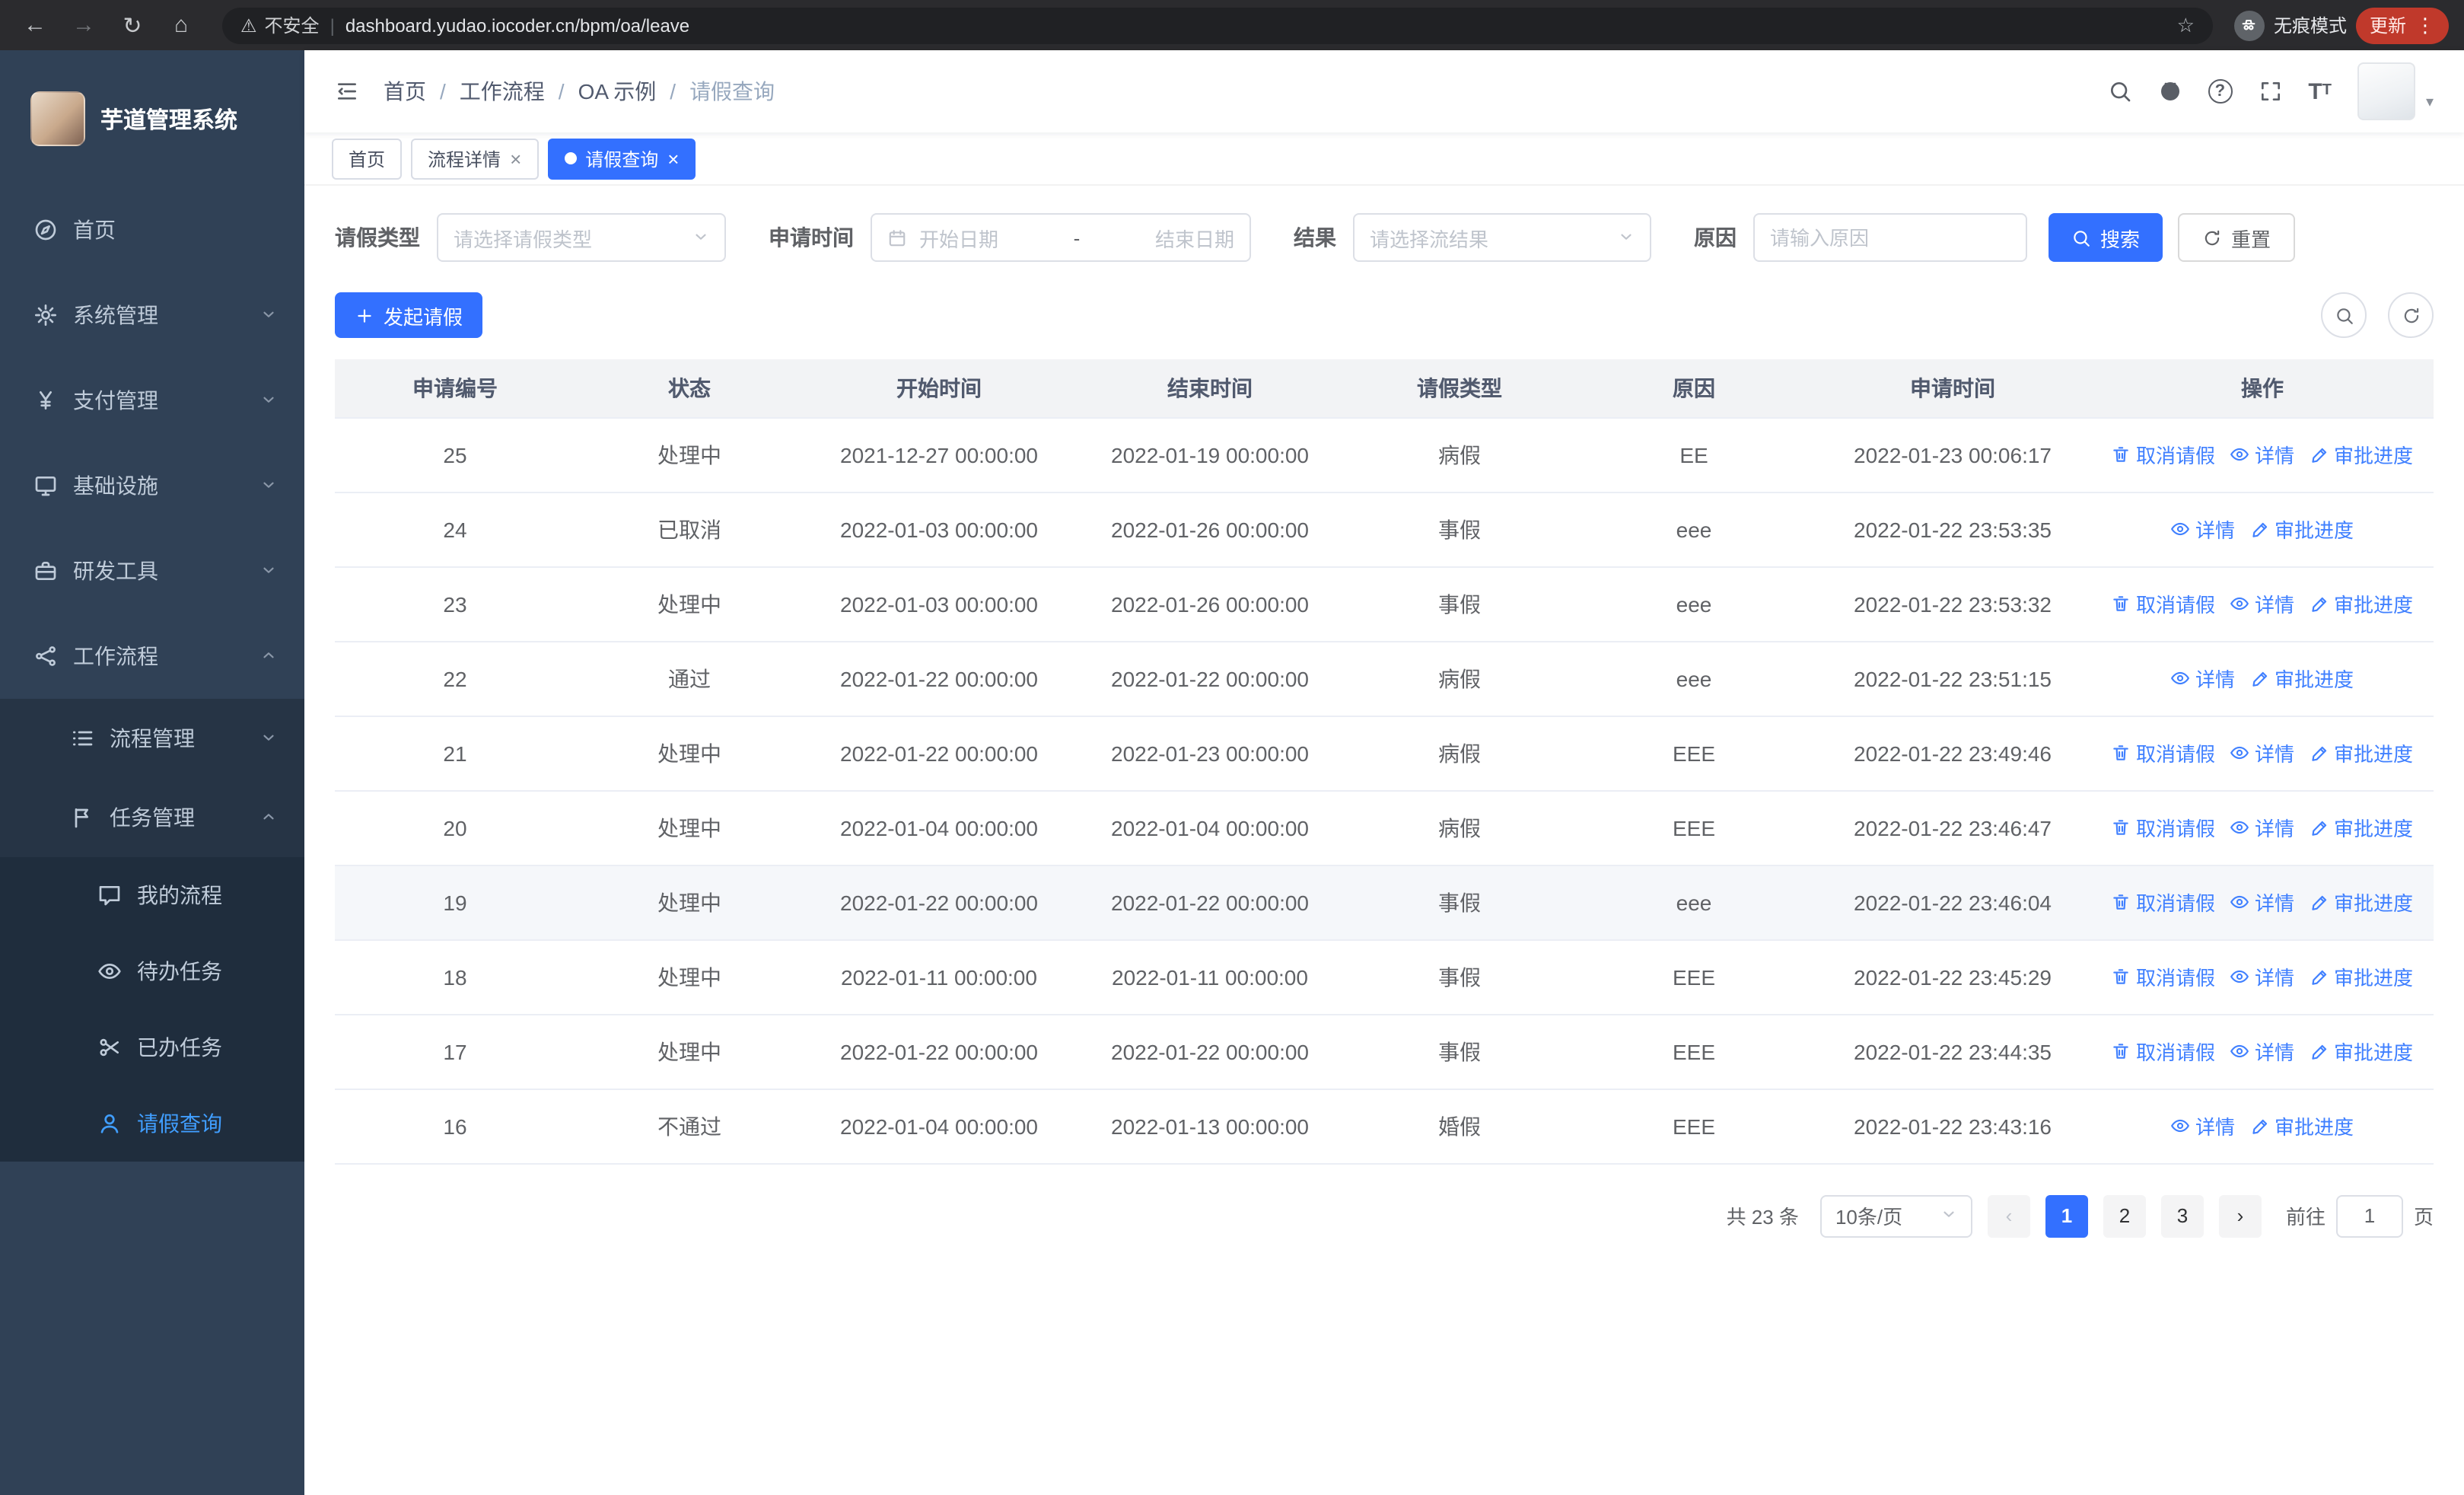  What do you see at coordinates (1459, 389) in the screenshot?
I see `col-header-leave-type: 请假类型` at bounding box center [1459, 389].